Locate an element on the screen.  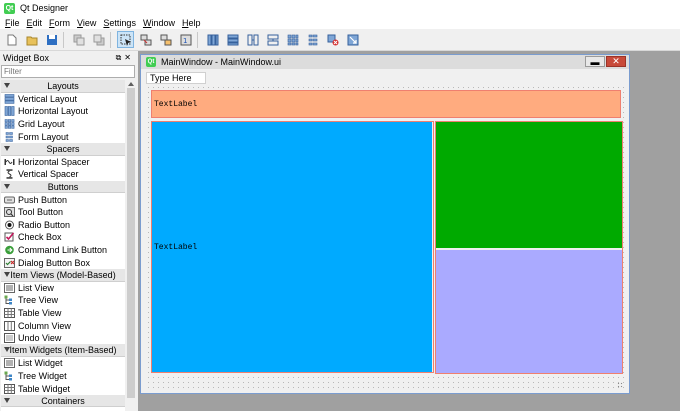
edit-tab-order-button: 1 is located at coordinates (185, 39).